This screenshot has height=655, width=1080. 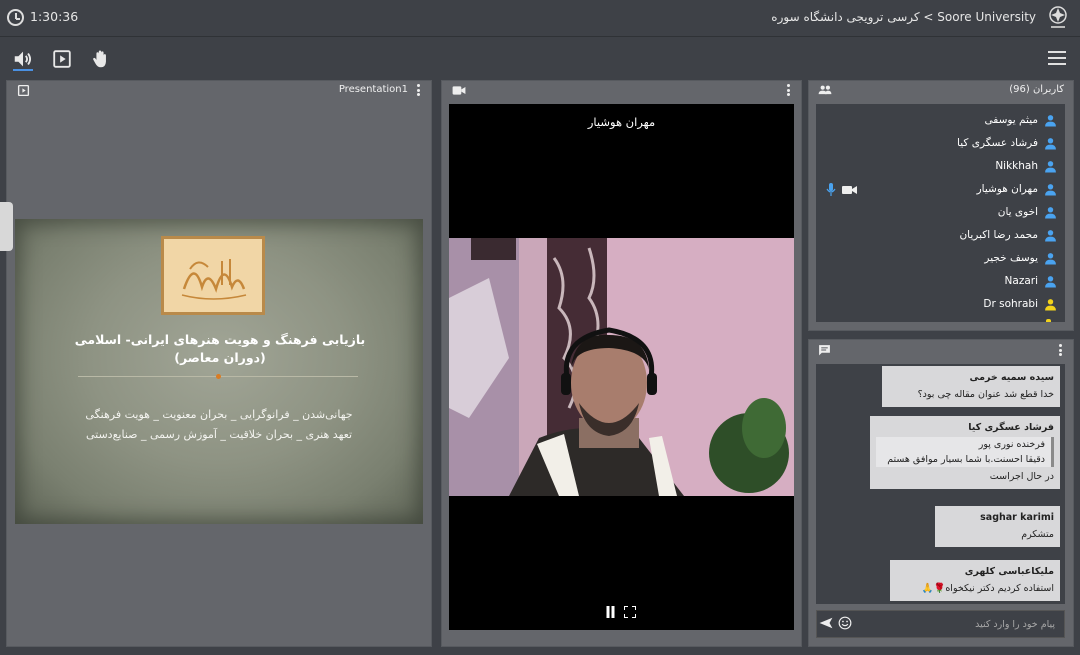 What do you see at coordinates (997, 526) in the screenshot?
I see `chat-message: saghar karimi متشکرم` at bounding box center [997, 526].